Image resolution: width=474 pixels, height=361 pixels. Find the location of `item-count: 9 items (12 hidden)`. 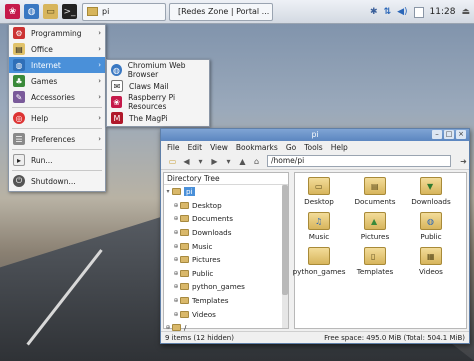

item-count: 9 items (12 hidden) is located at coordinates (199, 337).